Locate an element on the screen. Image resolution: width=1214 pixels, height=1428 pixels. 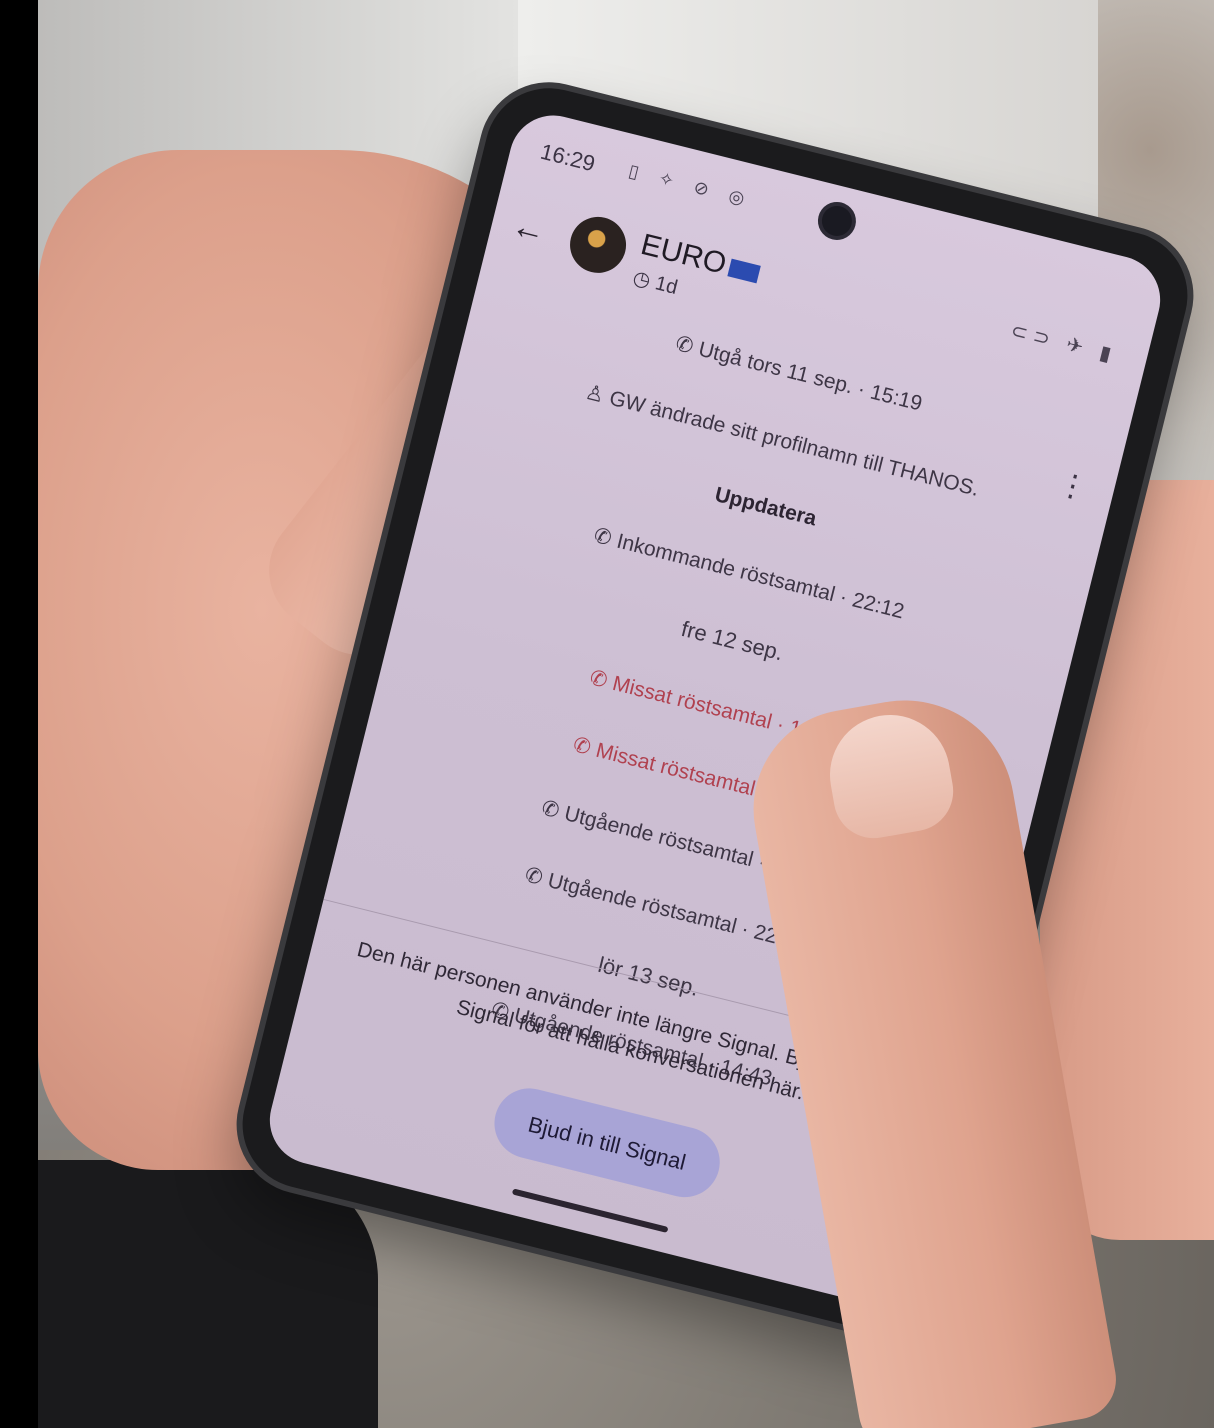
timer-value: 1d is located at coordinates (666, 285).